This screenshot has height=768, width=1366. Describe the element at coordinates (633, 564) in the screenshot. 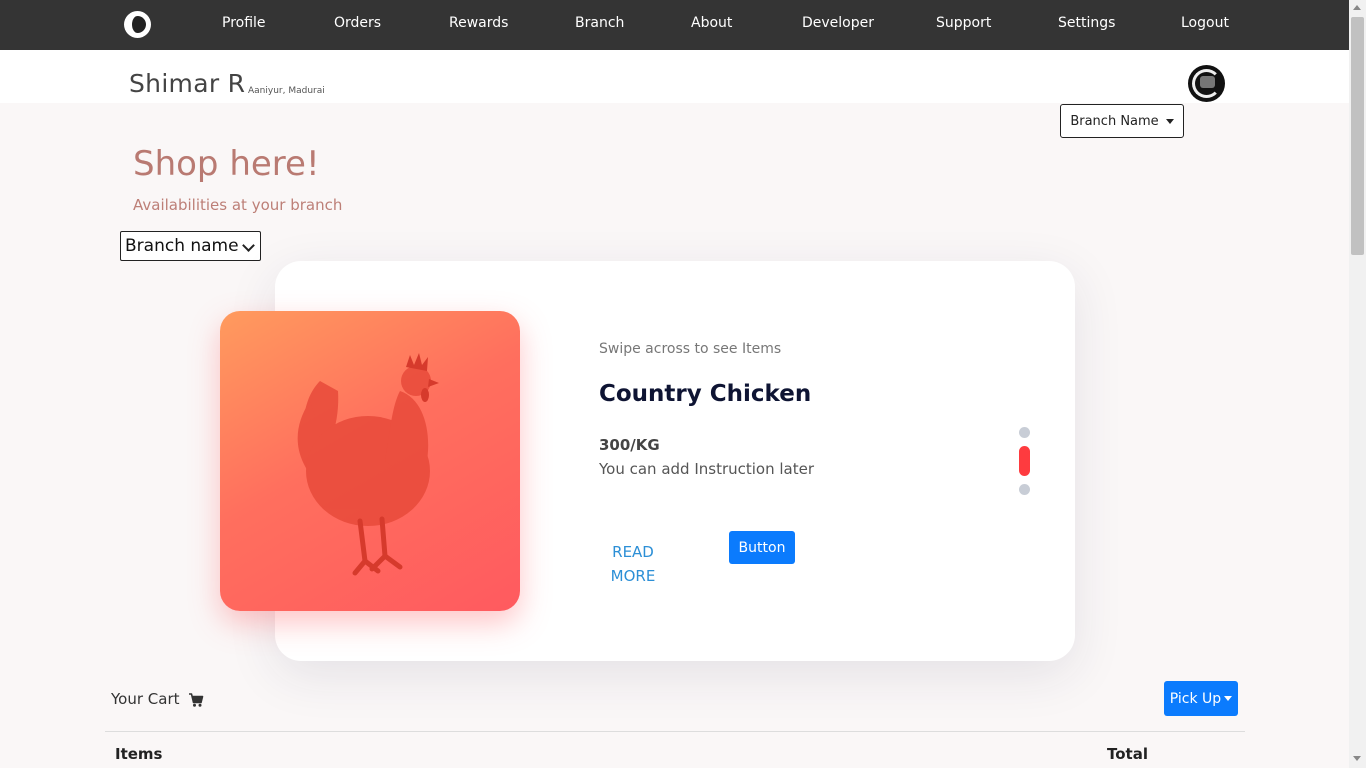

I see `read-more-link: READ MORE` at that location.